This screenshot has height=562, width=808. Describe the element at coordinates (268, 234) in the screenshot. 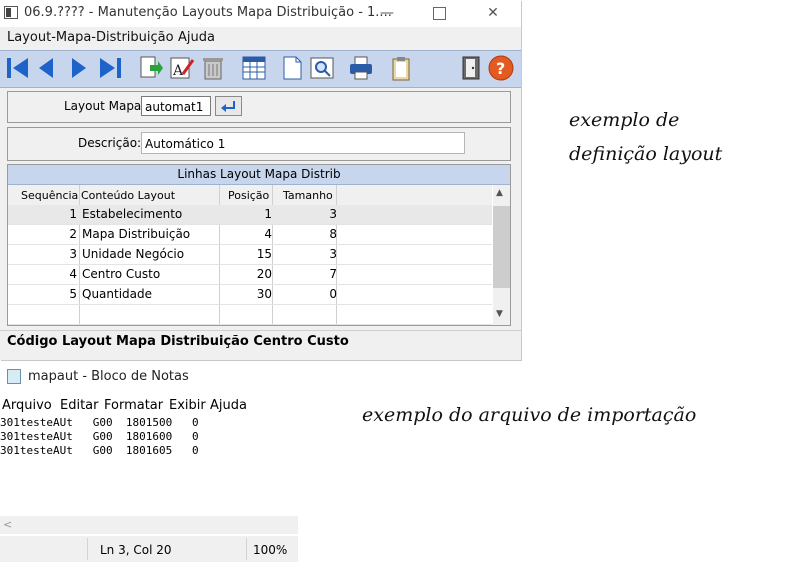

I see `cell-posicao: 4` at that location.